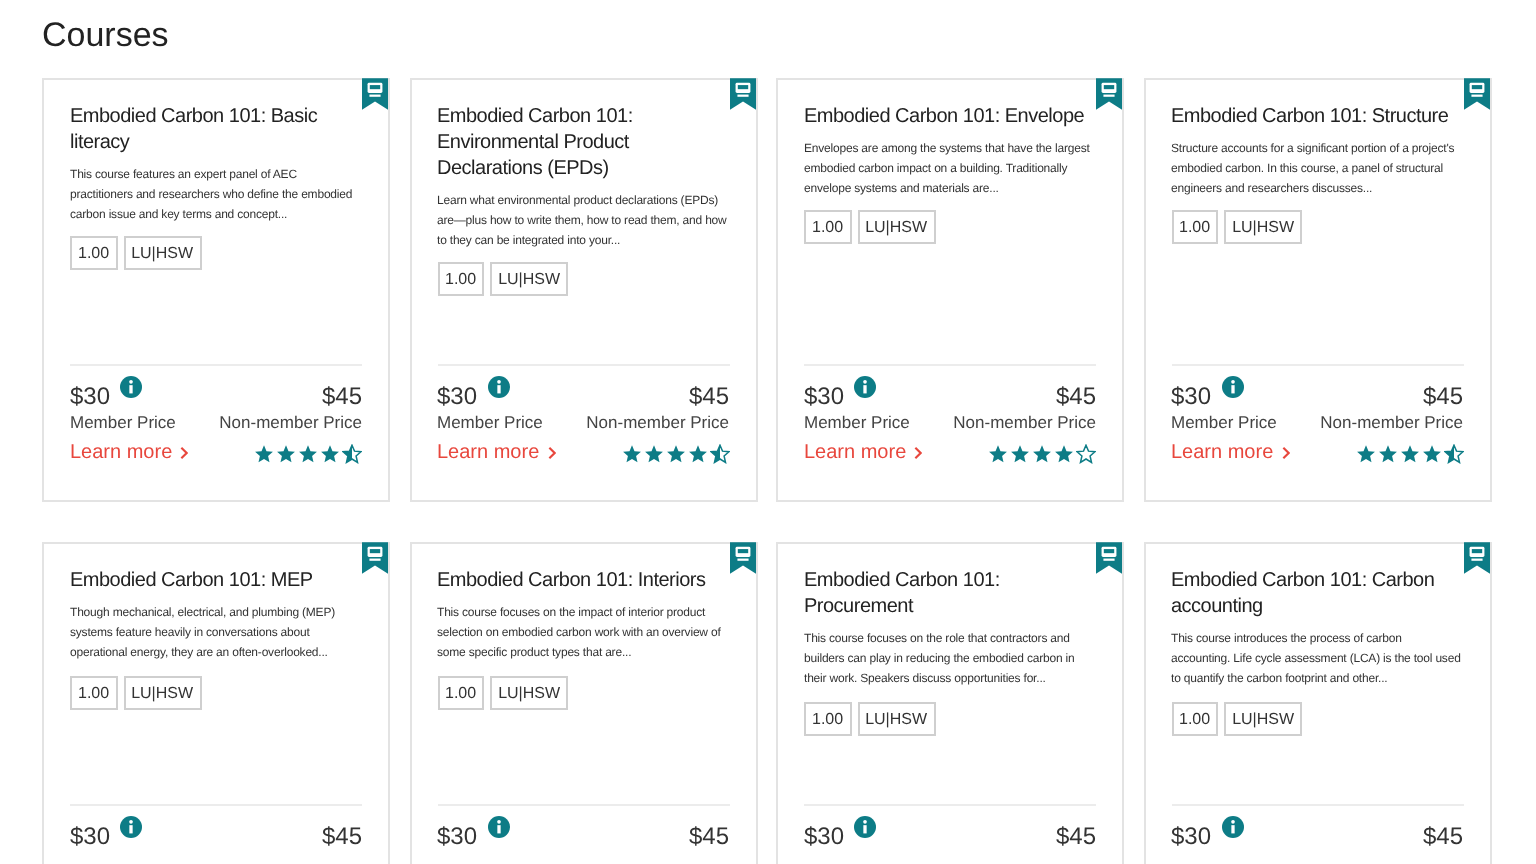 The image size is (1536, 864). Describe the element at coordinates (195, 130) in the screenshot. I see `course-title: Embodied Carbon 101: Basic literacy` at that location.